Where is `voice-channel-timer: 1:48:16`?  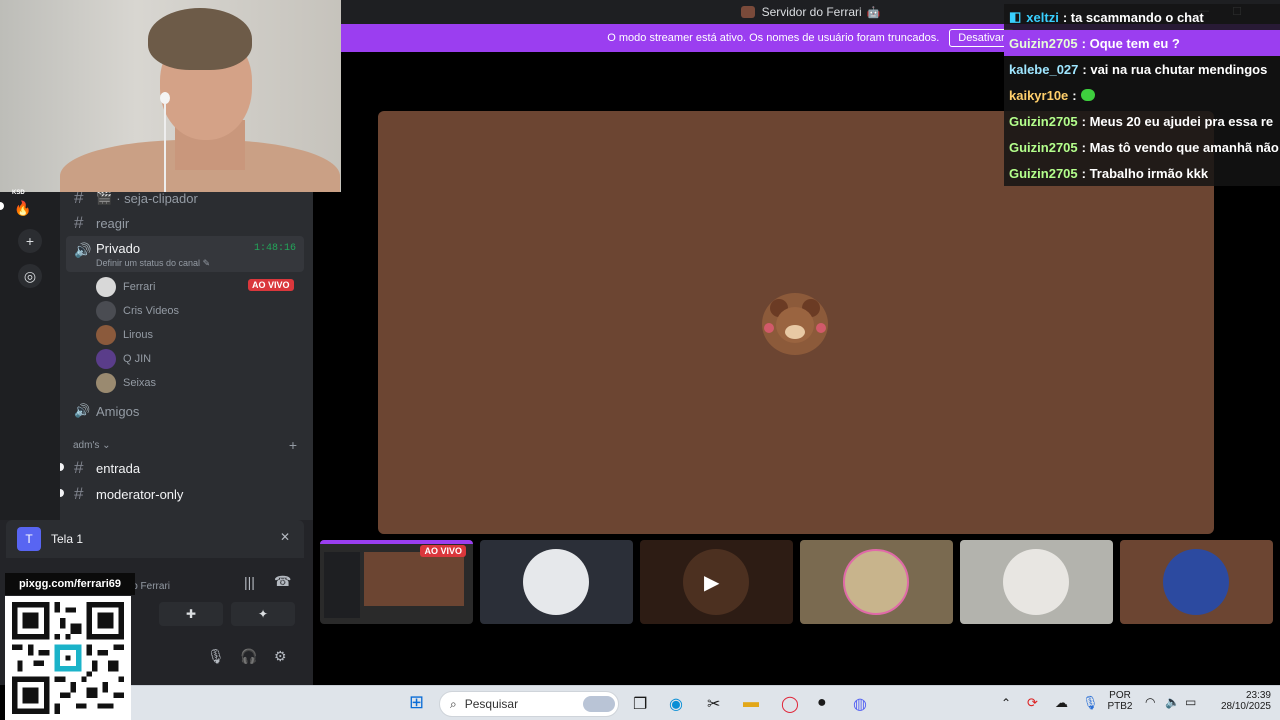 voice-channel-timer: 1:48:16 is located at coordinates (274, 248).